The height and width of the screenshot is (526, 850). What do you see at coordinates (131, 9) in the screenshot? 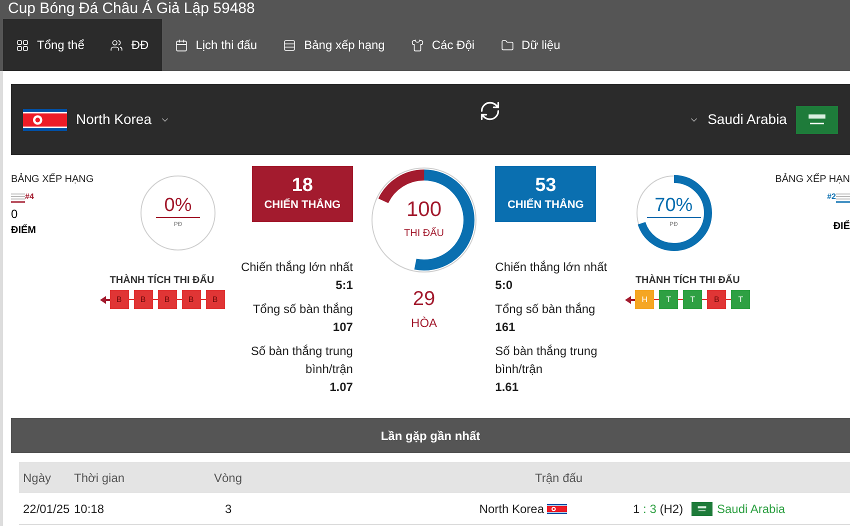
I see `page-title: Cup Bóng Đá Châu Á Giả Lập 59488` at bounding box center [131, 9].